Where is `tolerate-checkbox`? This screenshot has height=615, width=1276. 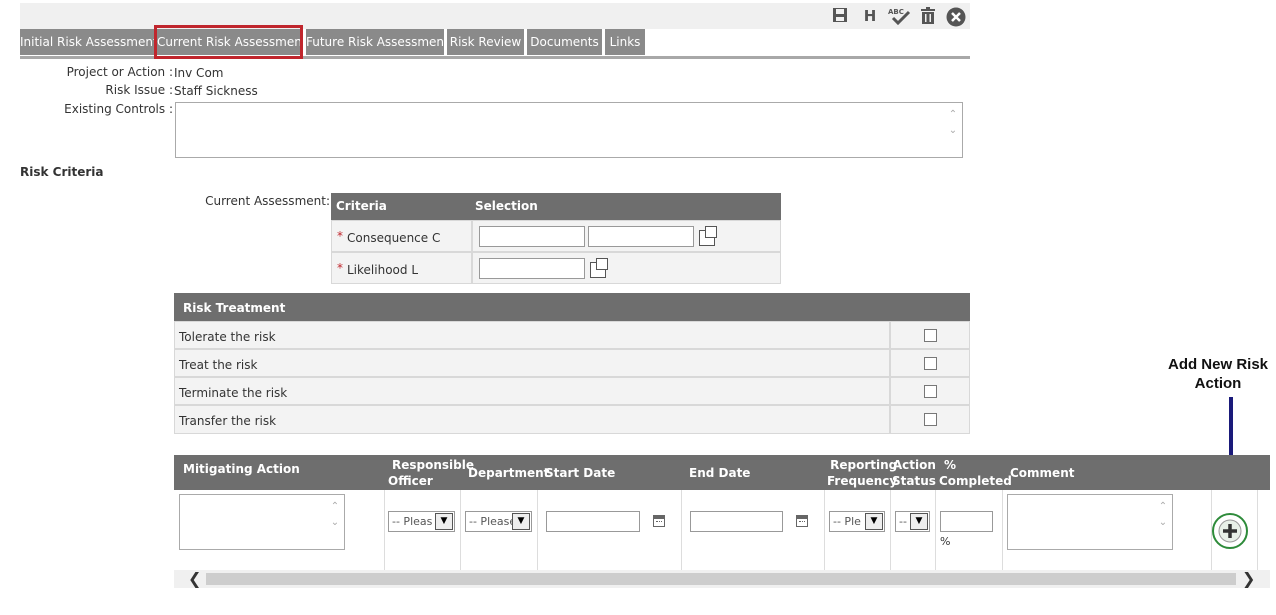 tolerate-checkbox is located at coordinates (930, 335).